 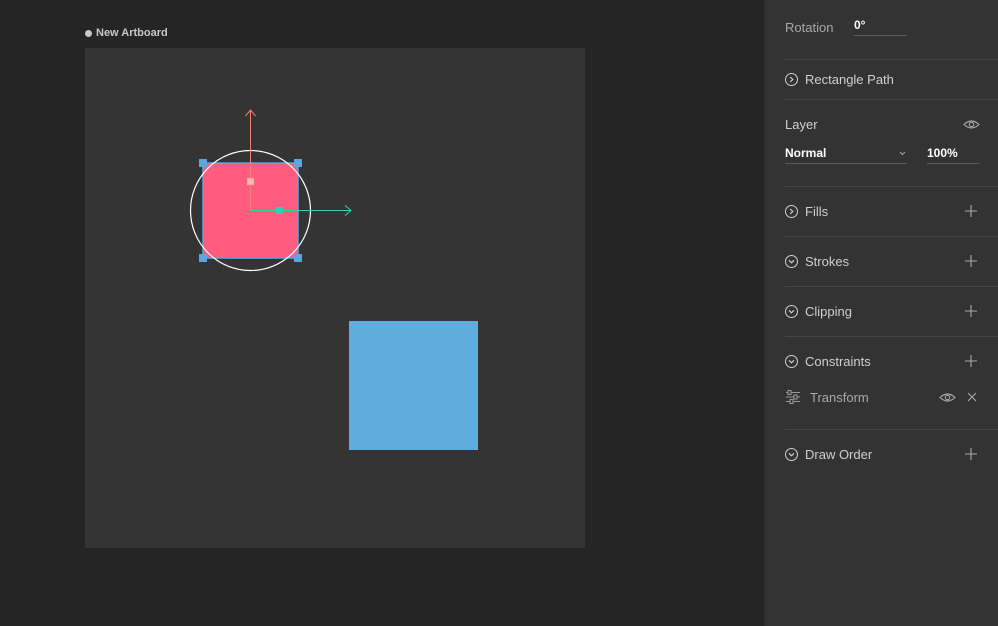 What do you see at coordinates (298, 163) in the screenshot?
I see `resize-handle-tr` at bounding box center [298, 163].